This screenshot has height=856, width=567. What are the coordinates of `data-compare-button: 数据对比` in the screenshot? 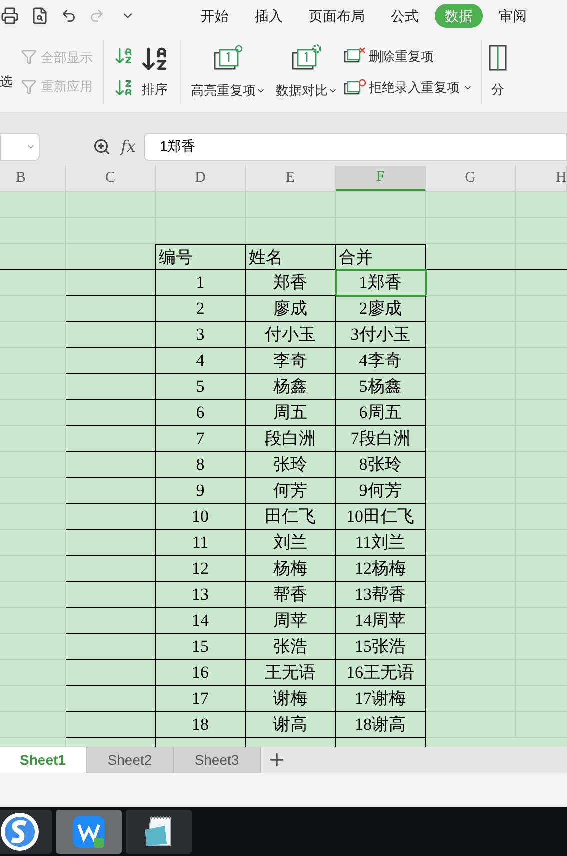 It's located at (307, 72).